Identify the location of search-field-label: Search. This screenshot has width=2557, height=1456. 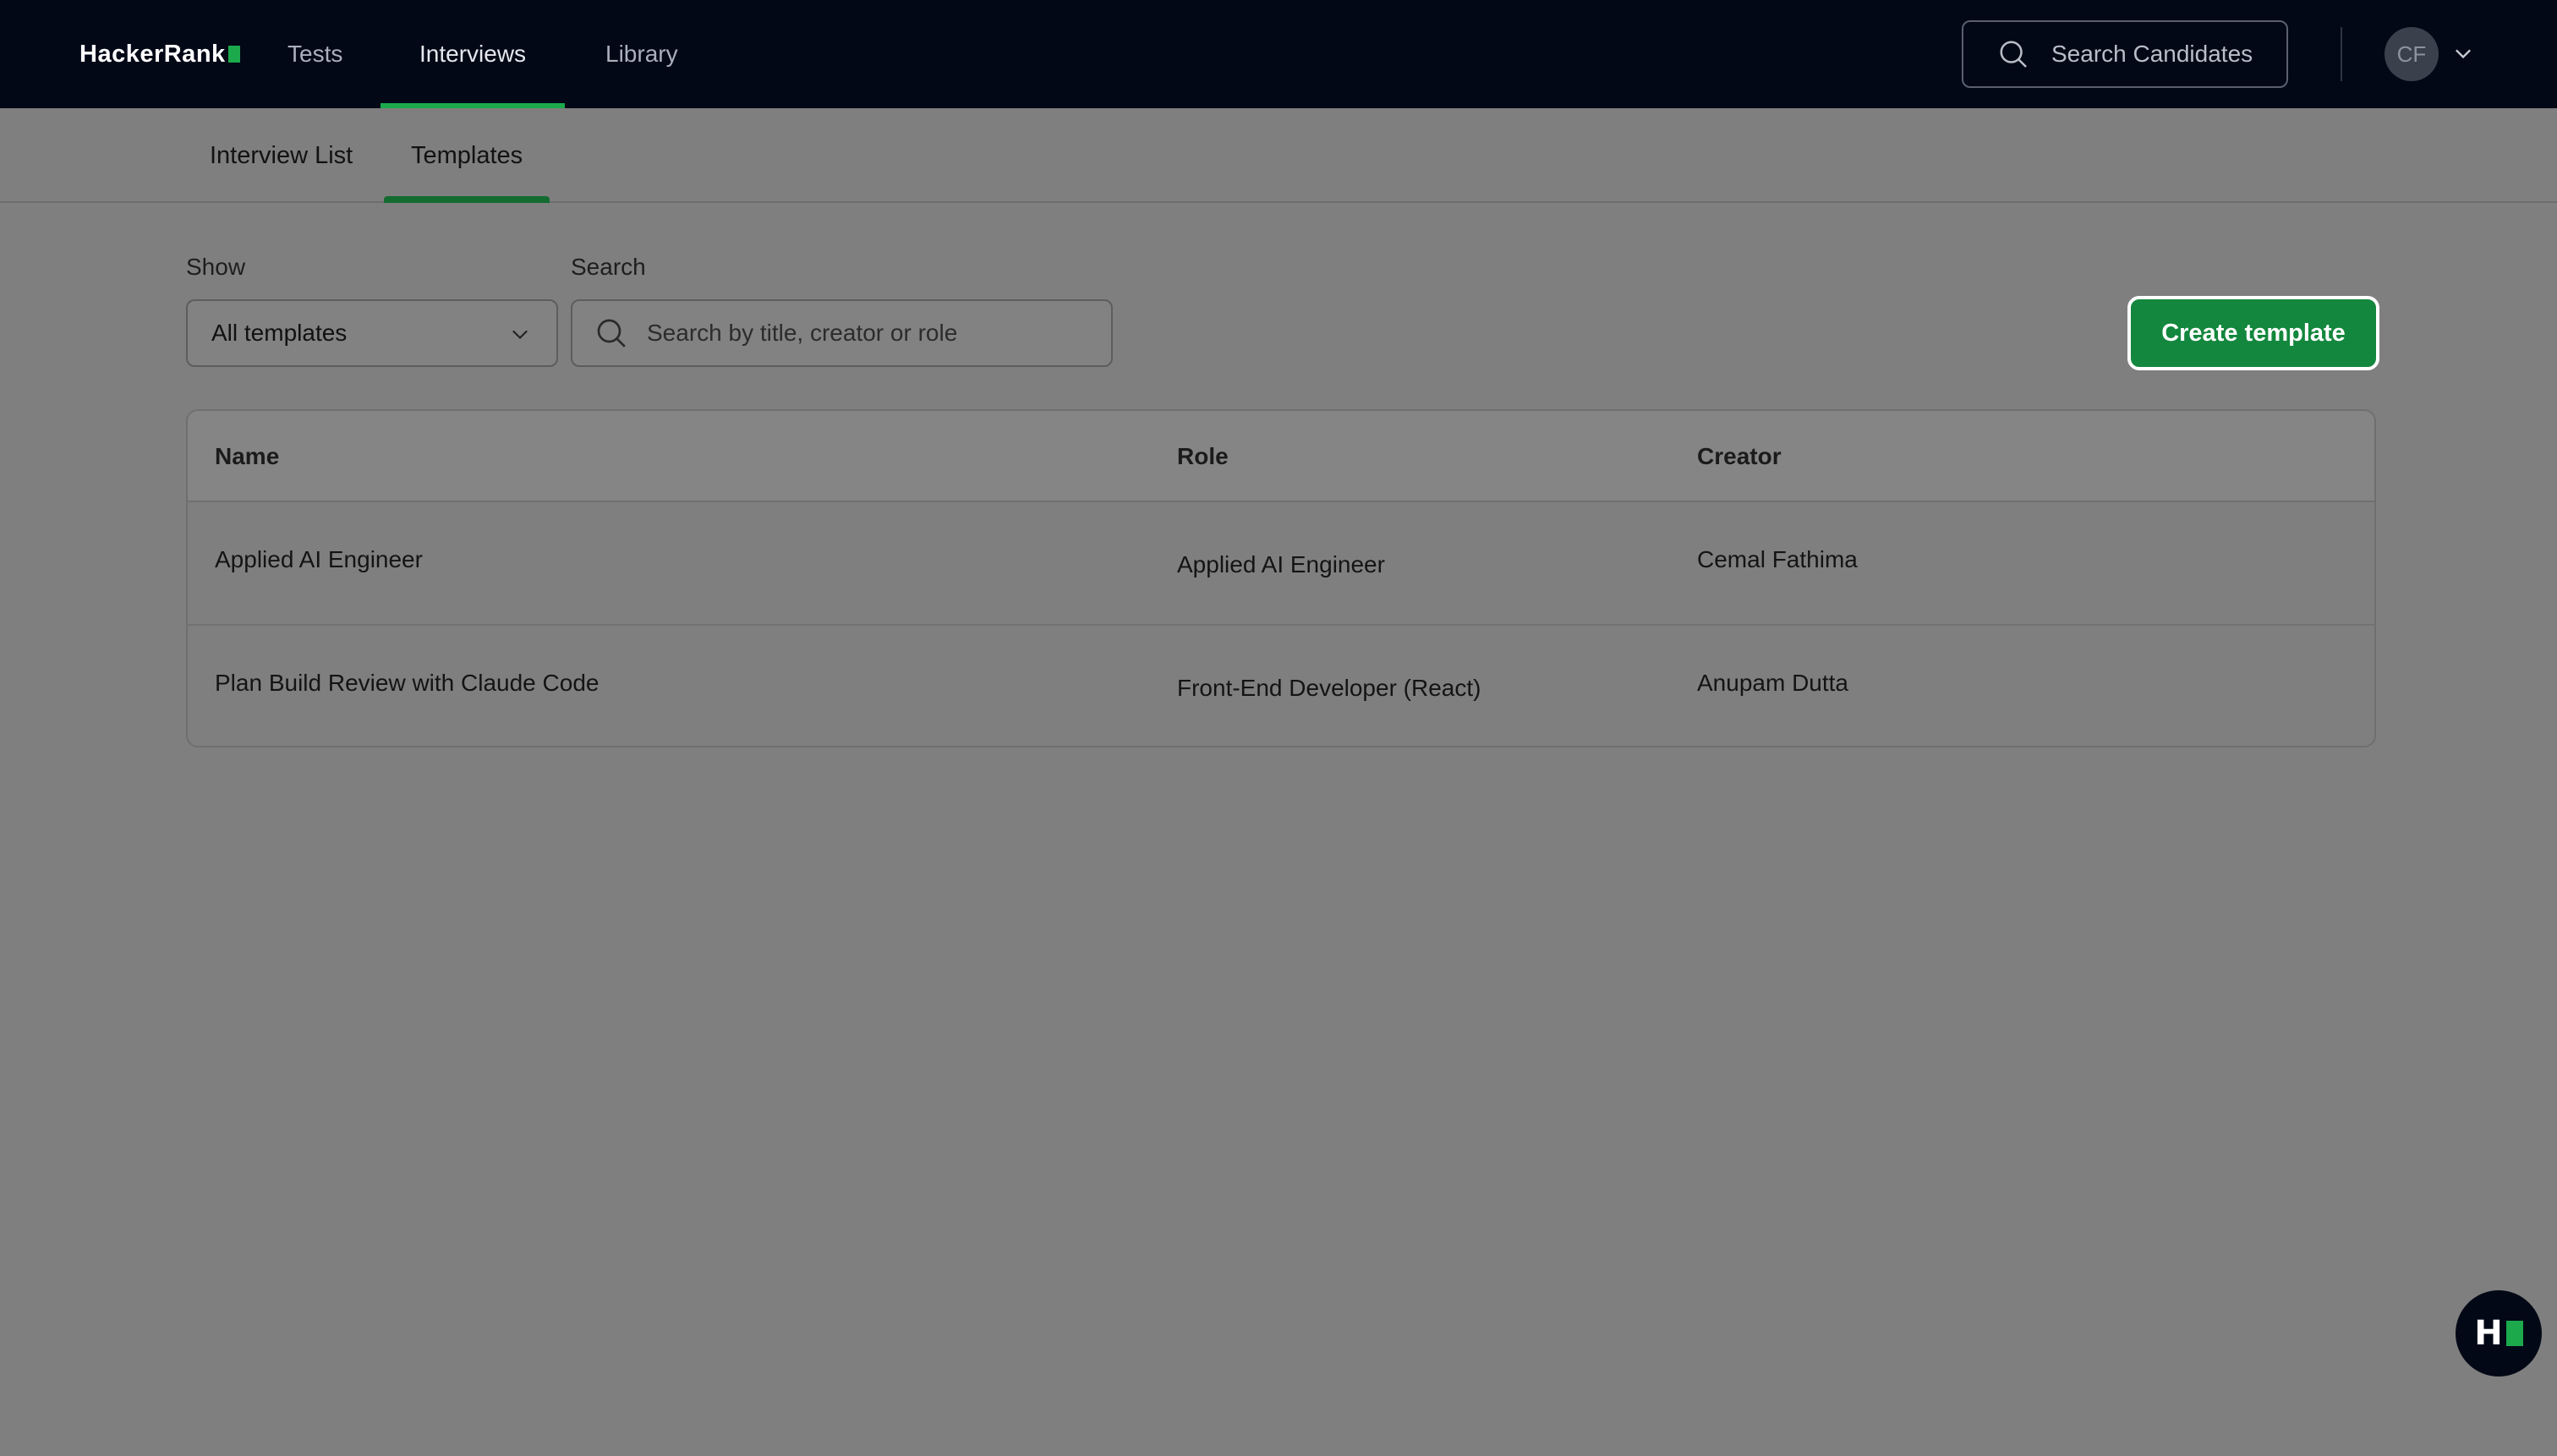
(608, 267).